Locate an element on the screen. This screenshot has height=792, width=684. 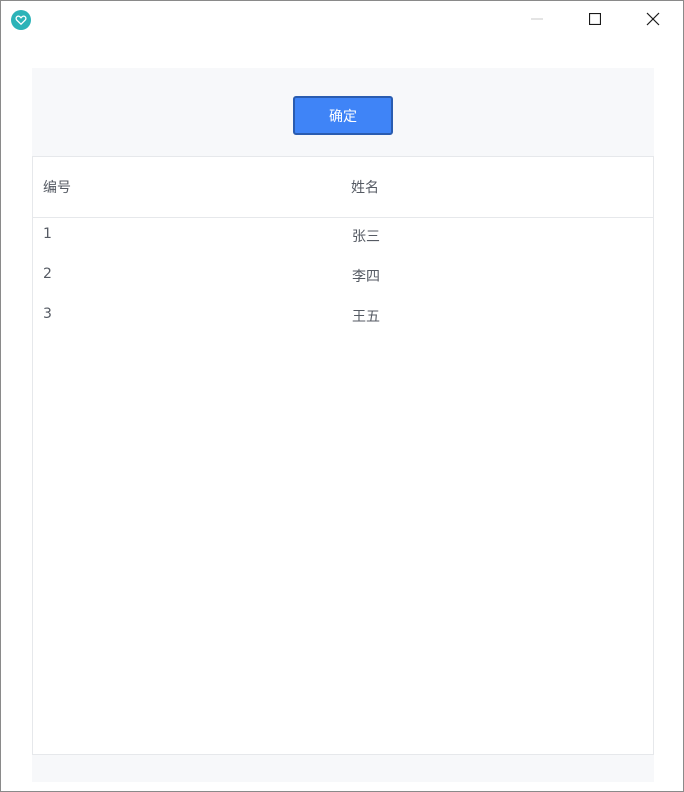
confirm-button: 确定 is located at coordinates (343, 115).